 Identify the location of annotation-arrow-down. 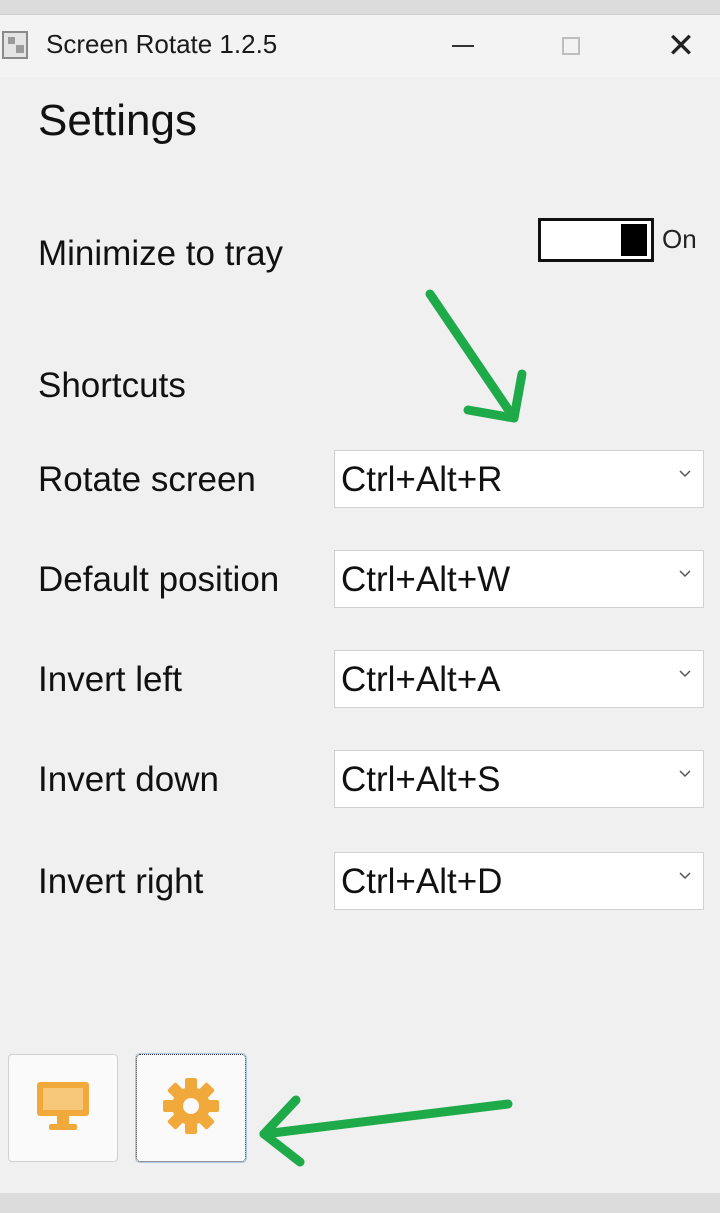
(476, 356).